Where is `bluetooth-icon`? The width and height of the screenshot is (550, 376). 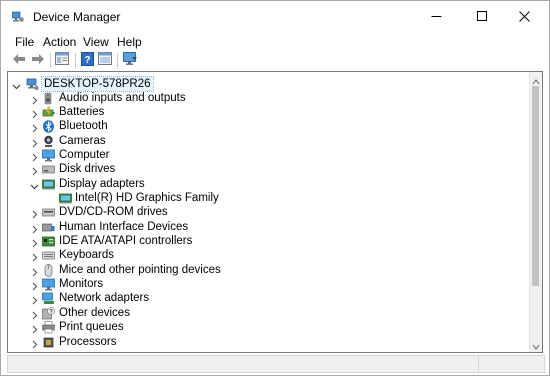
bluetooth-icon is located at coordinates (48, 126).